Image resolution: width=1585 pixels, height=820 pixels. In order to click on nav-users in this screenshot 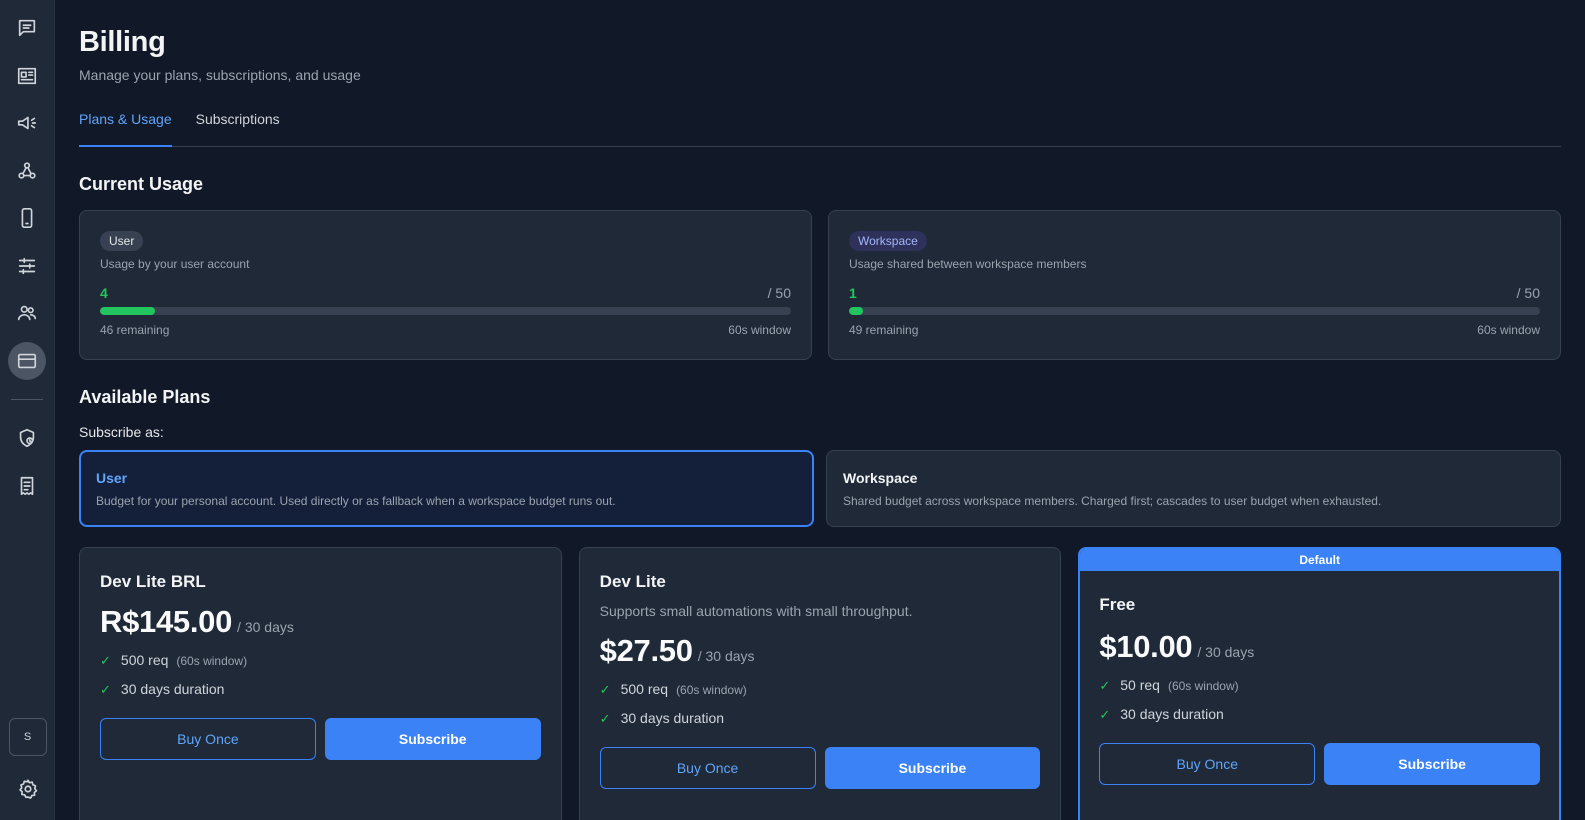, I will do `click(27, 313)`.